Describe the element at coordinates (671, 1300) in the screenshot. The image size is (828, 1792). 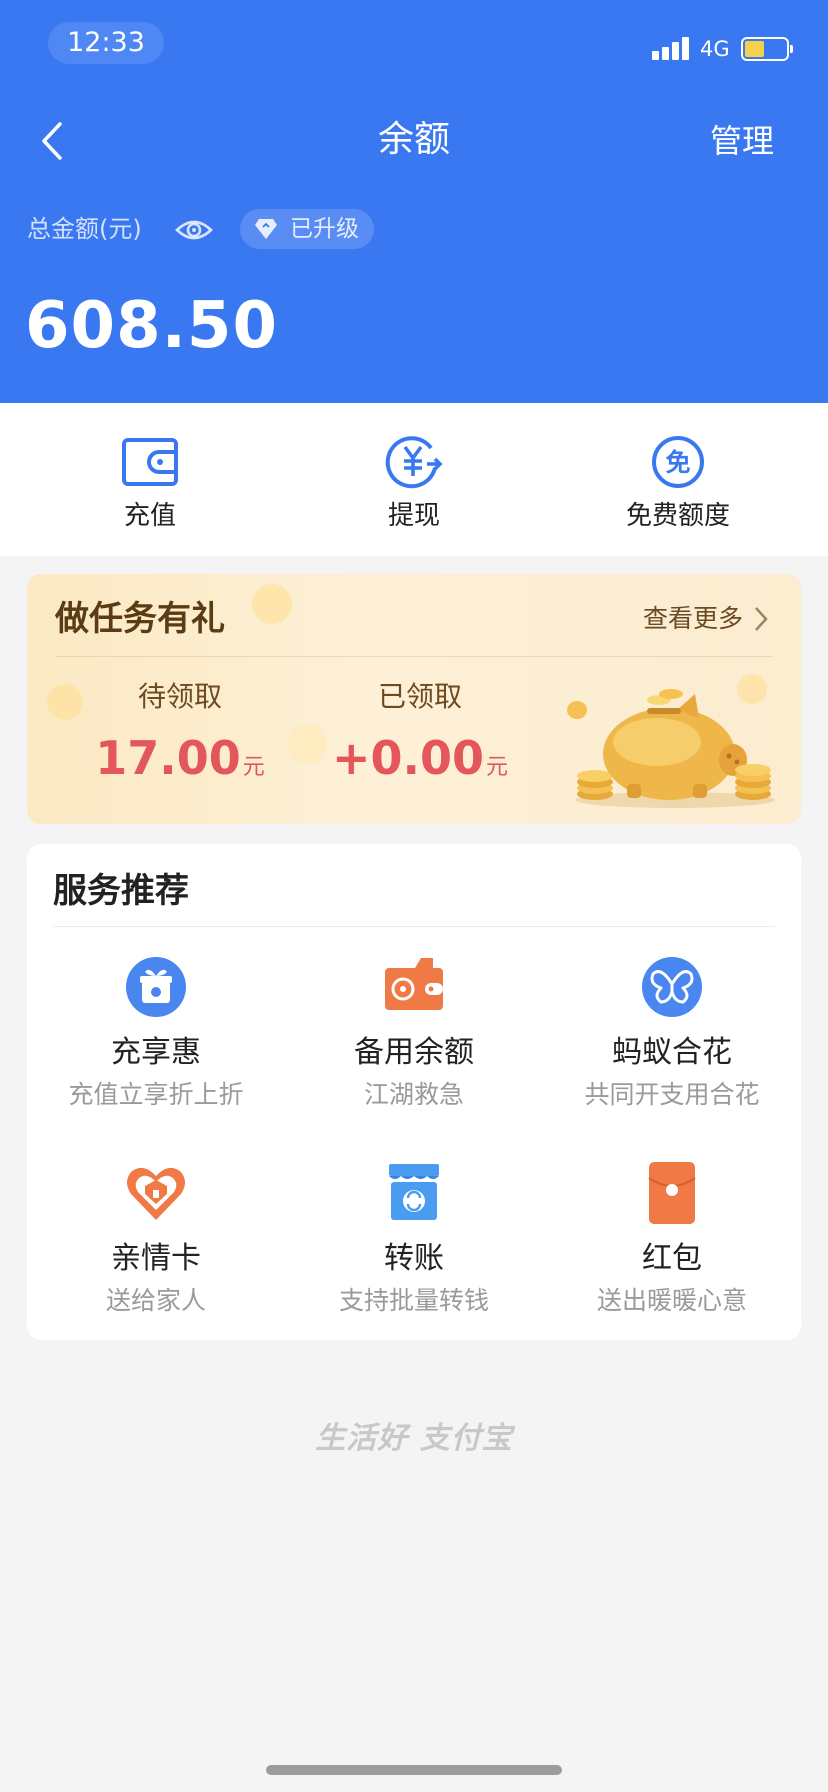
I see `service-desc: 送出暖暖心意` at that location.